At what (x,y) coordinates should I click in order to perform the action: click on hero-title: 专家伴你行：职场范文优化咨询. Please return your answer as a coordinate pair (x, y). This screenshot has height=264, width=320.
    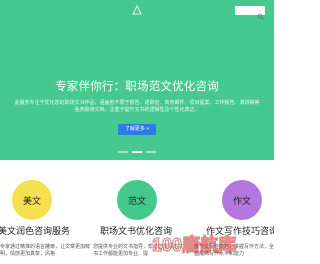
    Looking at the image, I should click on (137, 87).